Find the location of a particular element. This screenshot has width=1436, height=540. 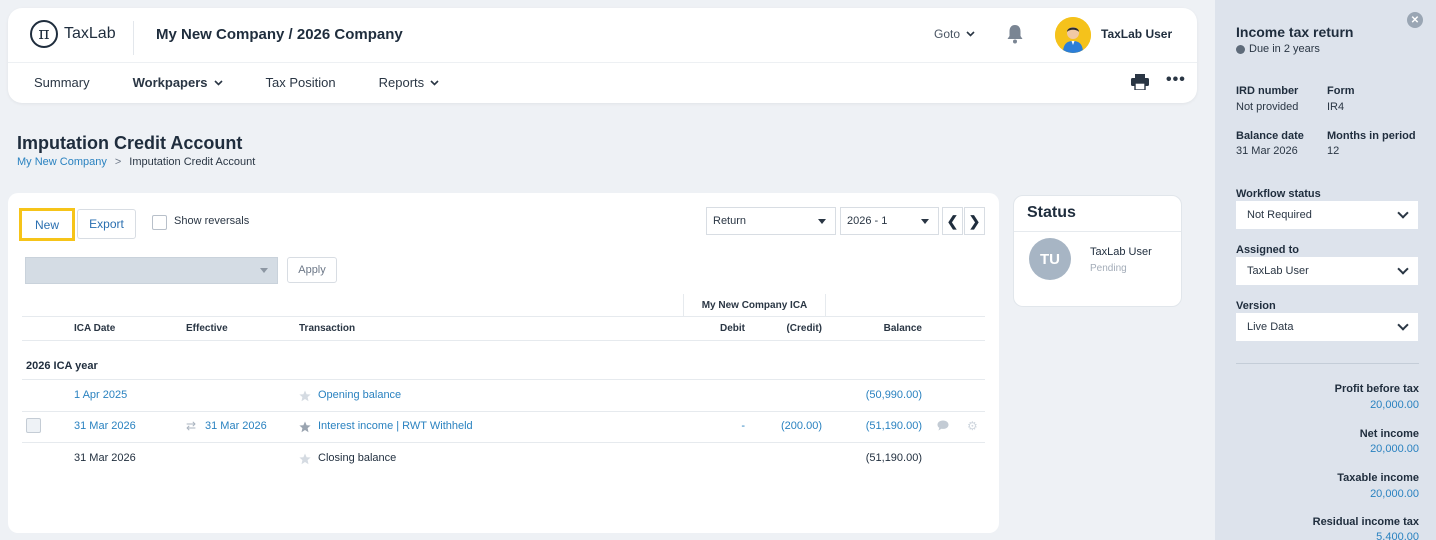

ird-number-label: IRD number is located at coordinates (1267, 91).